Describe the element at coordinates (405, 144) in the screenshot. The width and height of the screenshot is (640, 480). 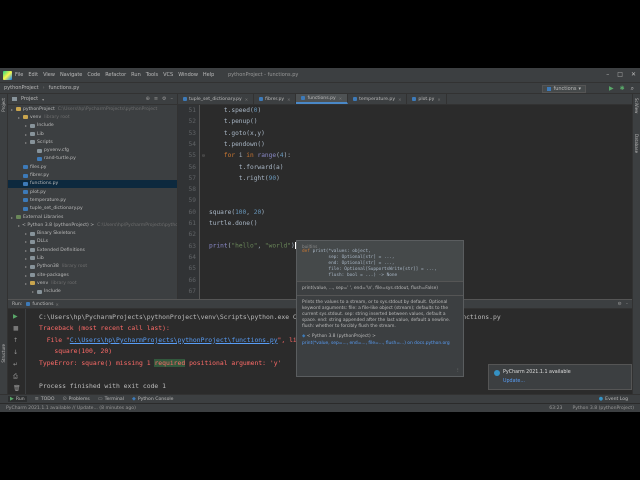
I see `code-line: 54 t.pendown()` at that location.